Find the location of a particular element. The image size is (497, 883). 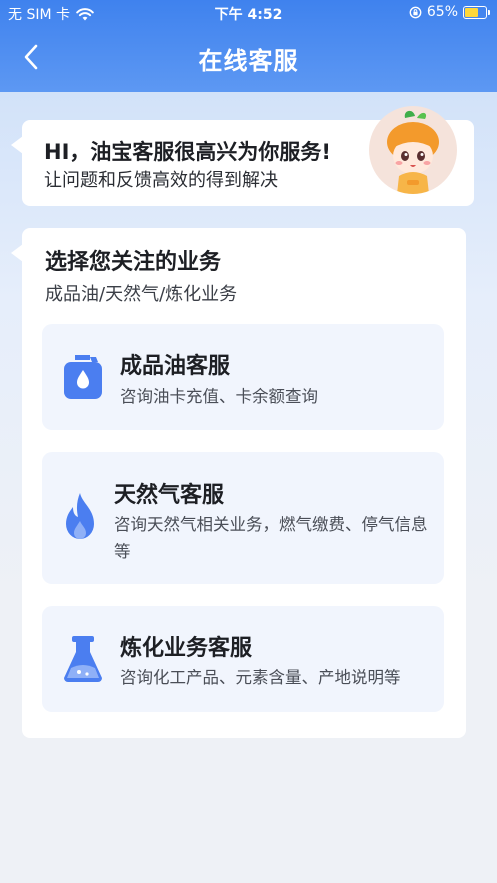

service-item-desc: 咨询油卡充值、卡余额查询 is located at coordinates (219, 396).